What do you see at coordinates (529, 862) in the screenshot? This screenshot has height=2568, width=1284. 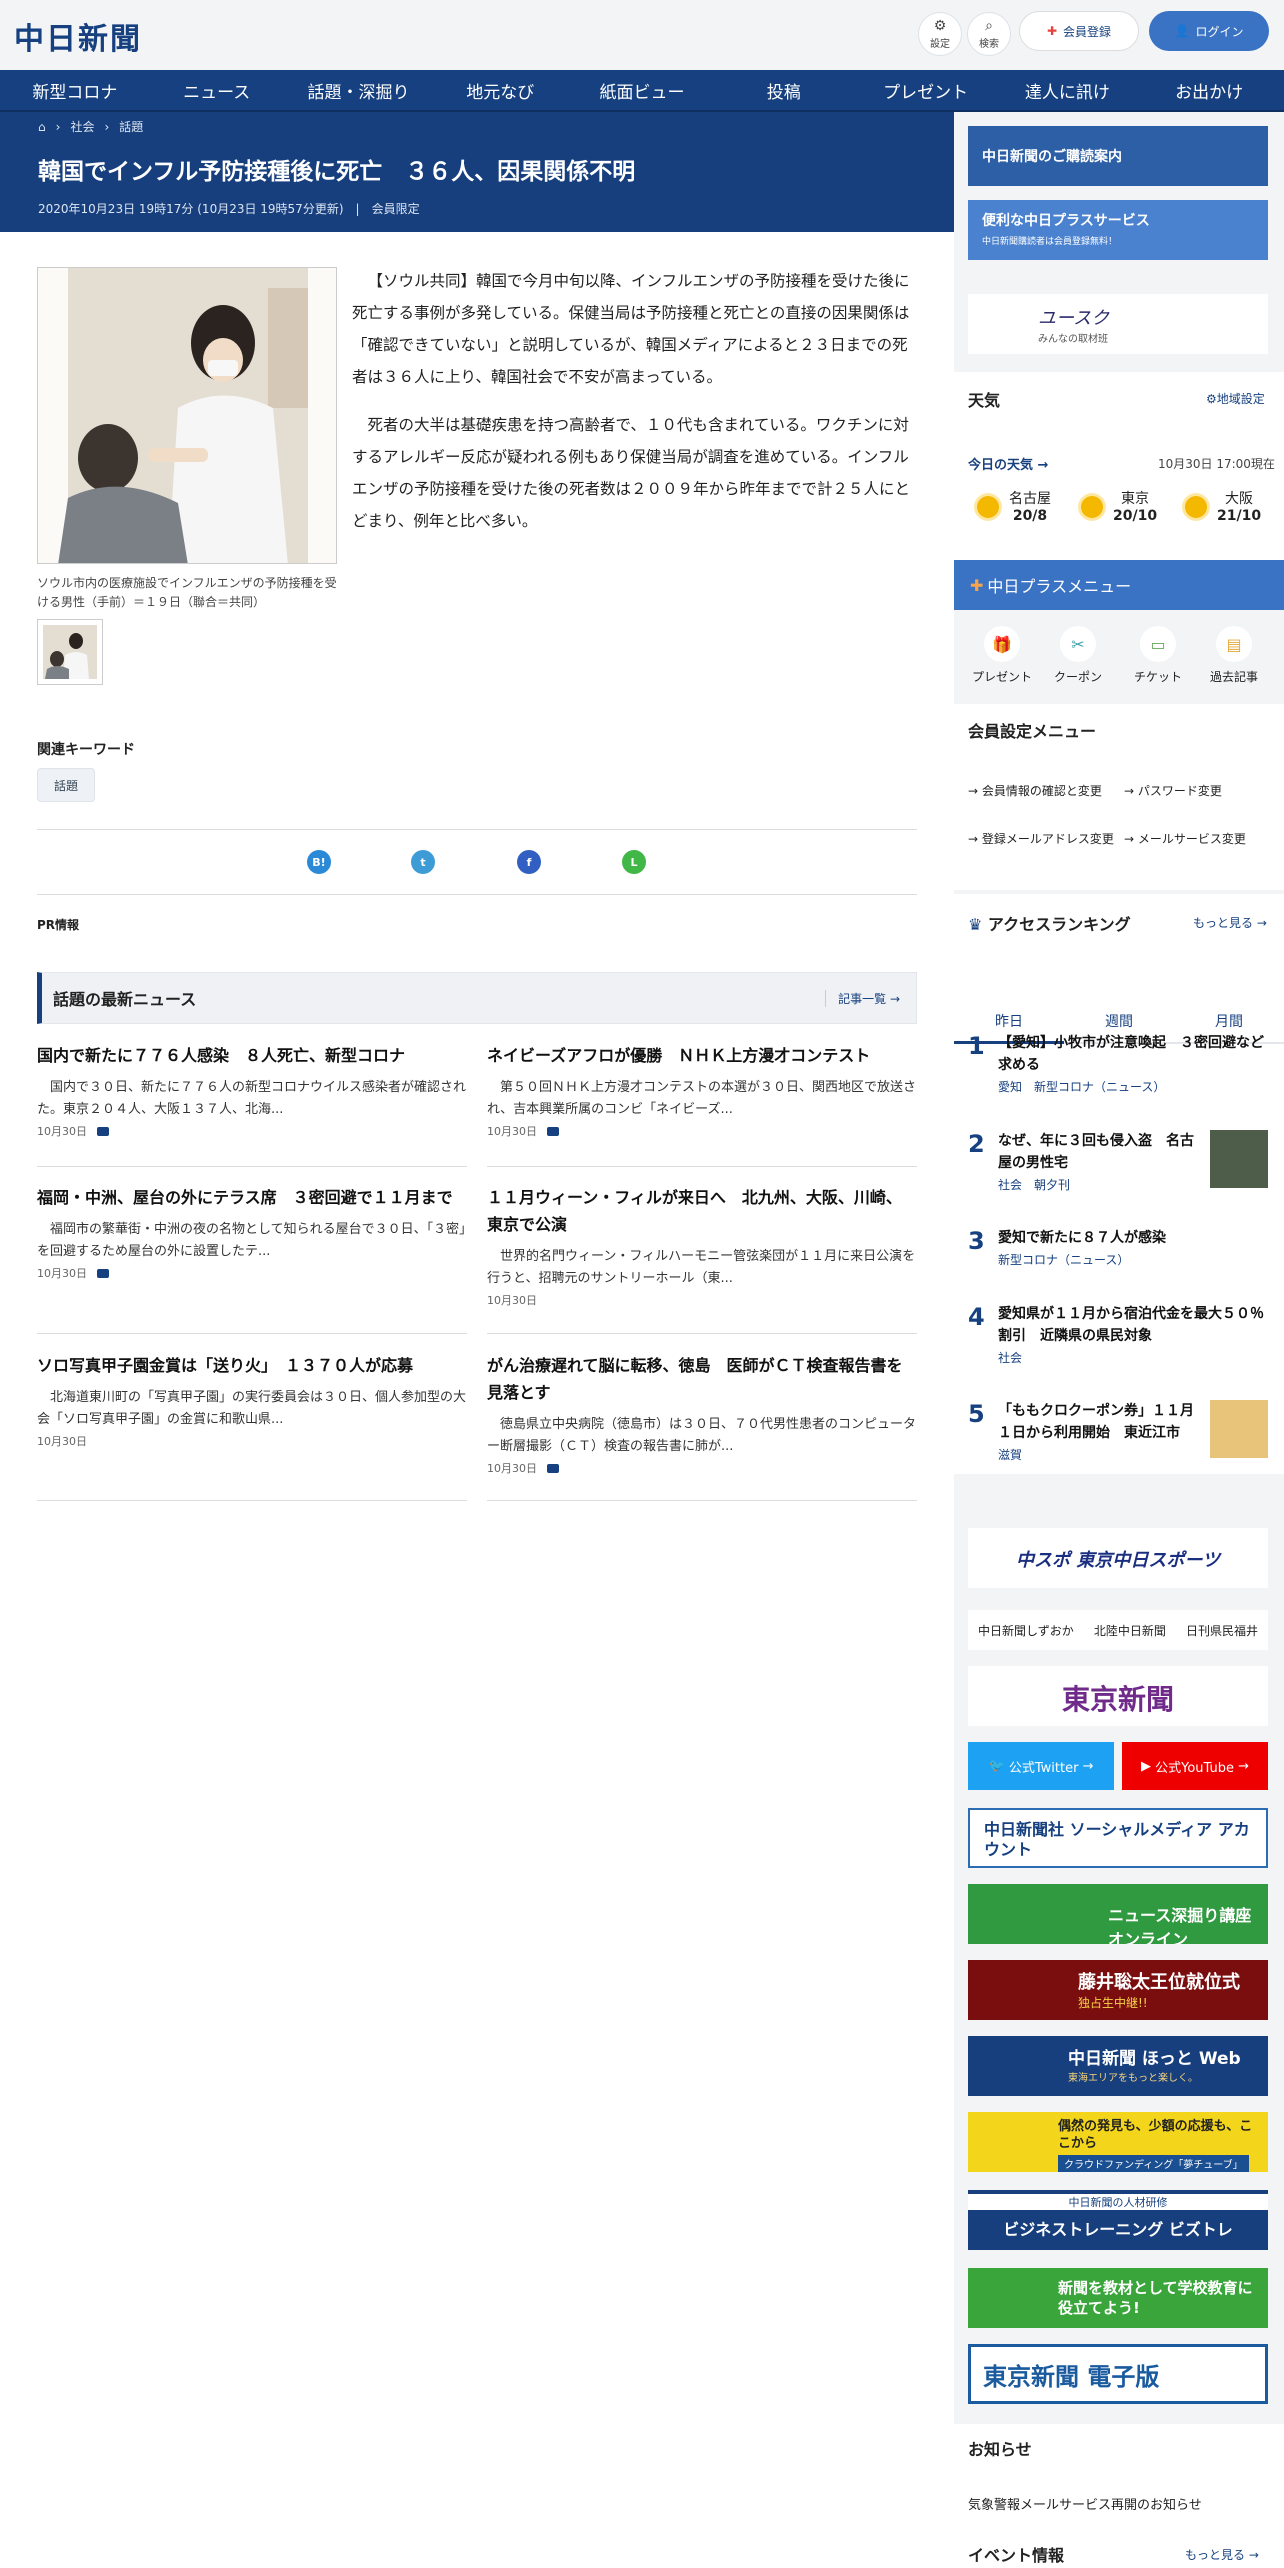 I see `facebook-share-icon: f` at bounding box center [529, 862].